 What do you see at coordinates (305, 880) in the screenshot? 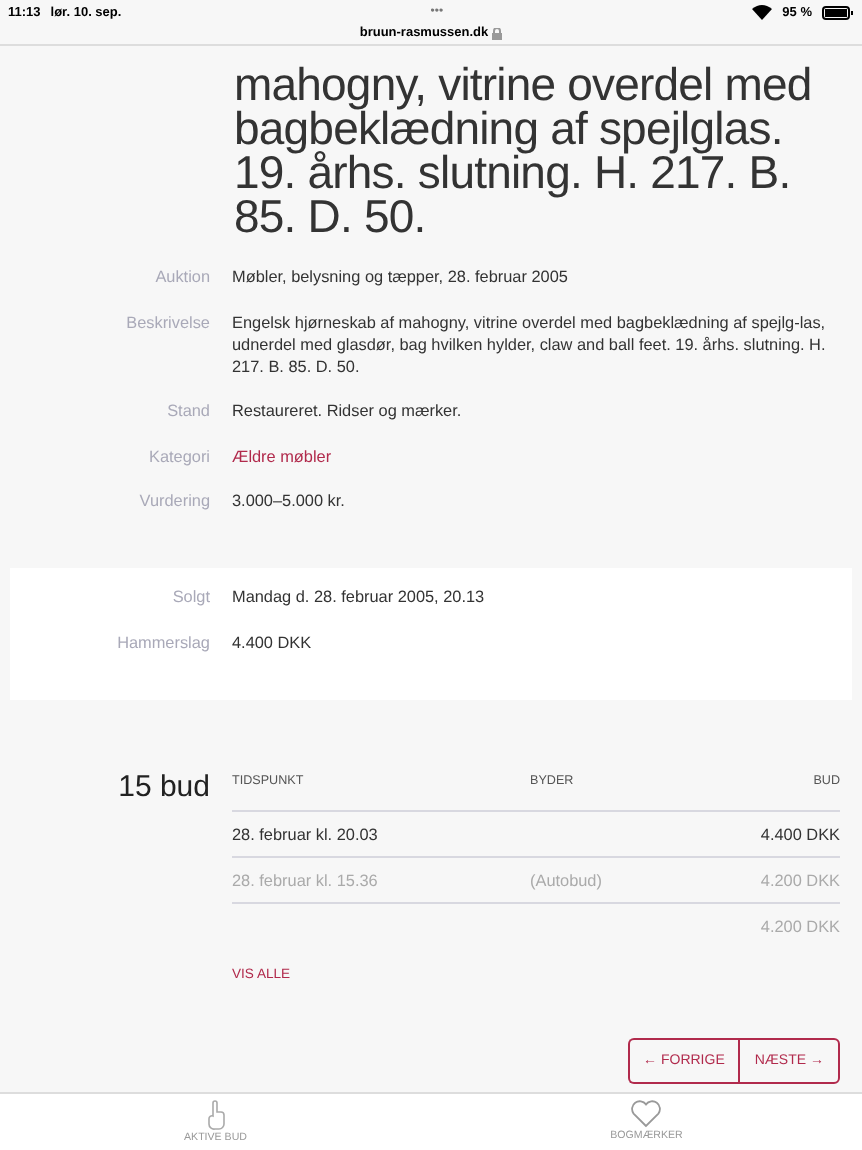
I see `table-cell: 28. februar kl. 15.36` at bounding box center [305, 880].